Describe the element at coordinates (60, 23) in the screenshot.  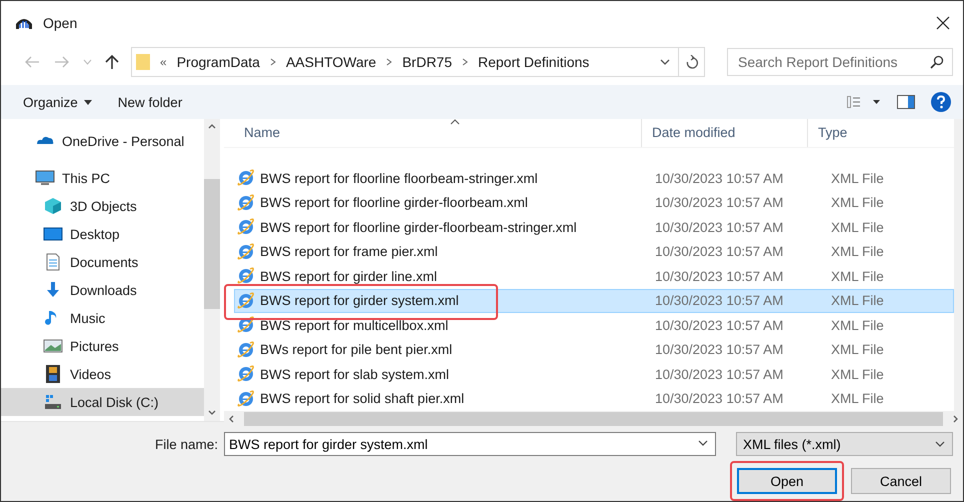
I see `window-title: Open` at that location.